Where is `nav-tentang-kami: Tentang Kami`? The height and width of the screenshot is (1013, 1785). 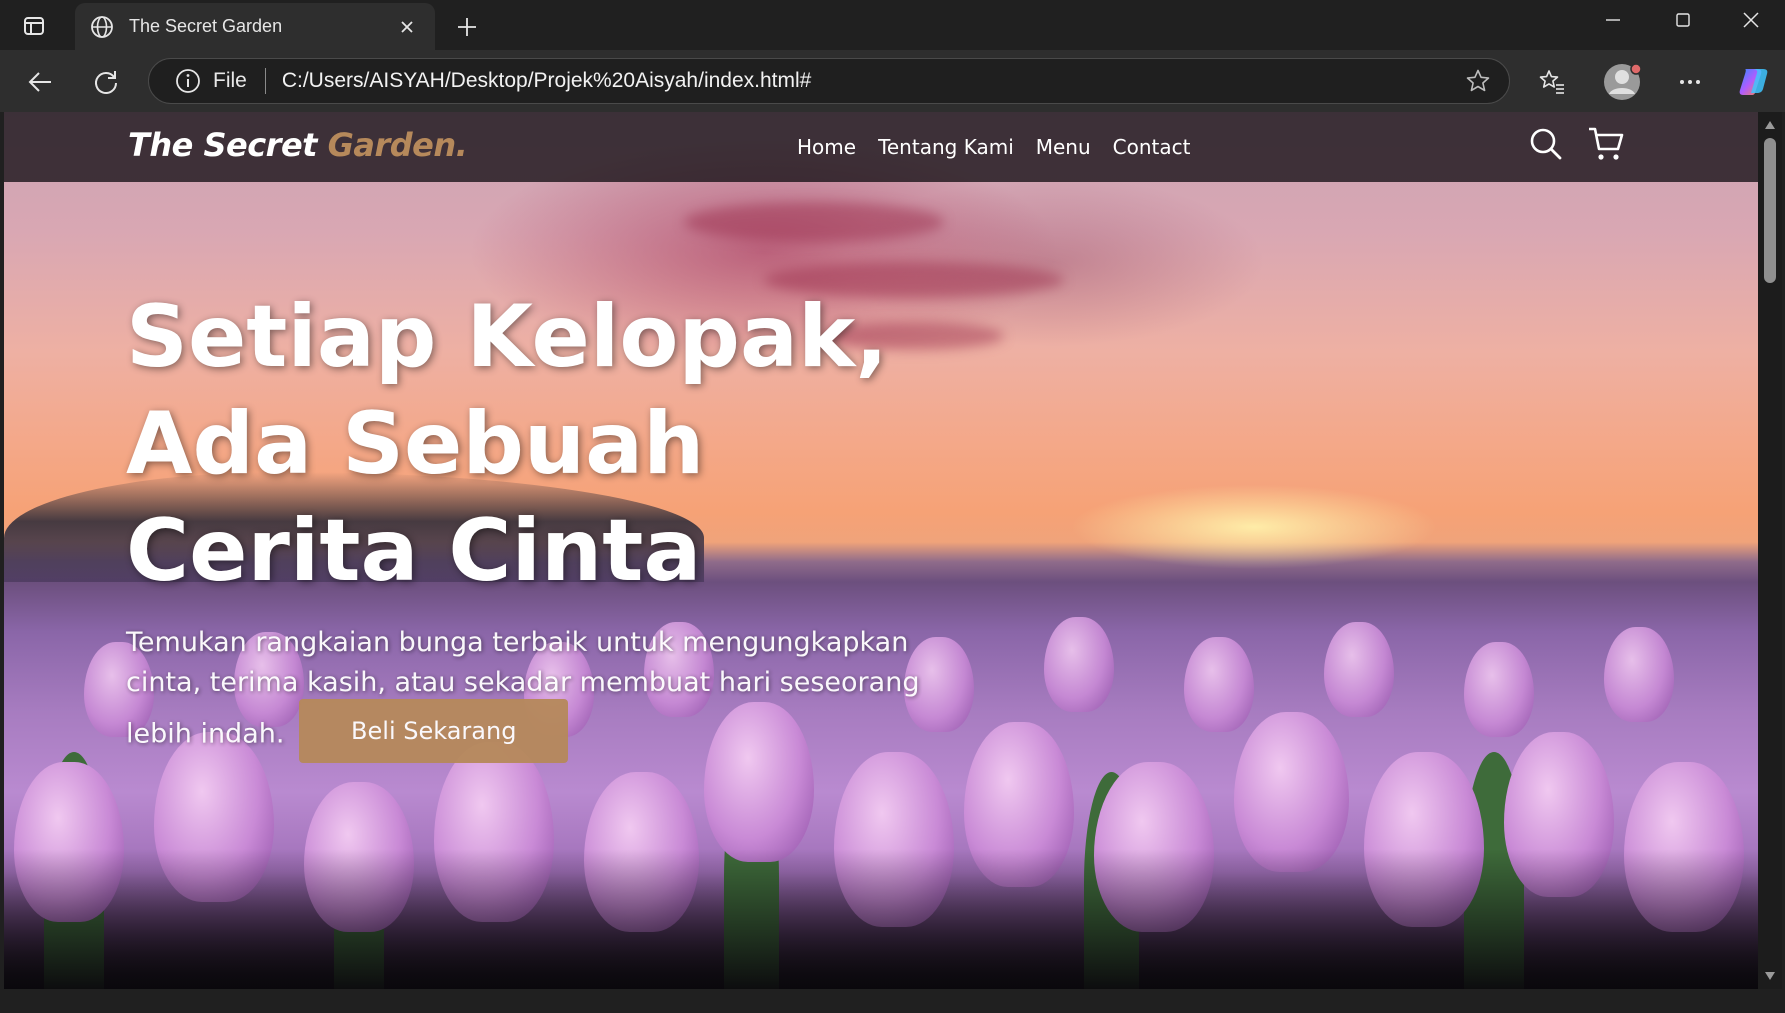 nav-tentang-kami: Tentang Kami is located at coordinates (946, 147).